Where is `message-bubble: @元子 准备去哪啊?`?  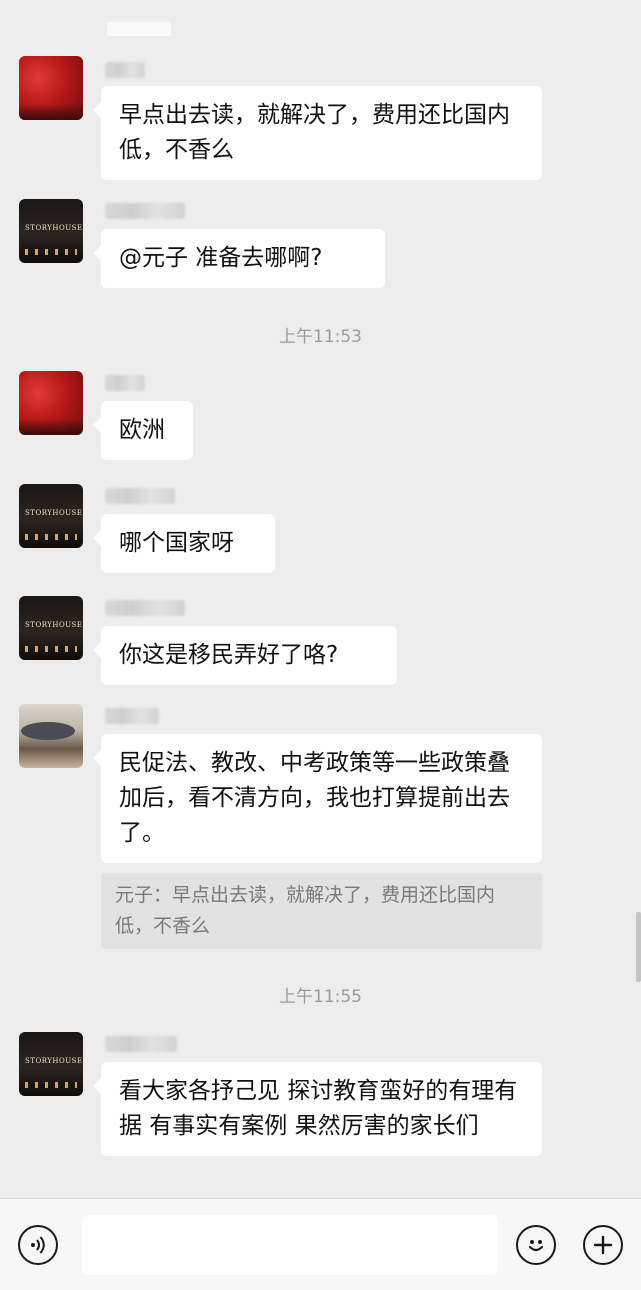
message-bubble: @元子 准备去哪啊? is located at coordinates (239, 258).